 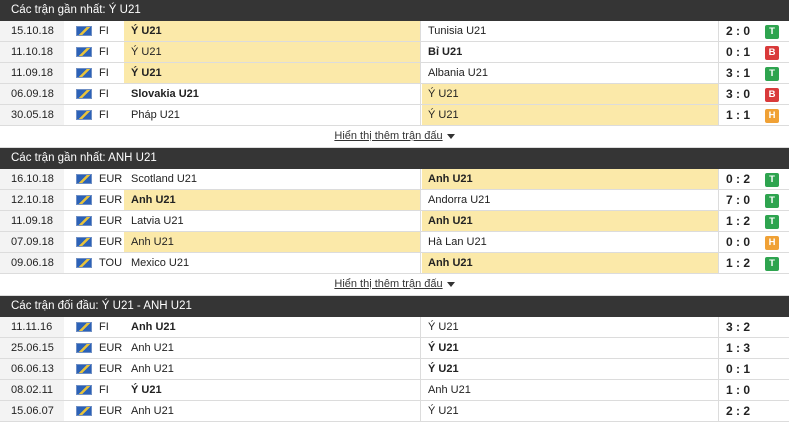 What do you see at coordinates (738, 73) in the screenshot?
I see `match-score: 3 : 1` at bounding box center [738, 73].